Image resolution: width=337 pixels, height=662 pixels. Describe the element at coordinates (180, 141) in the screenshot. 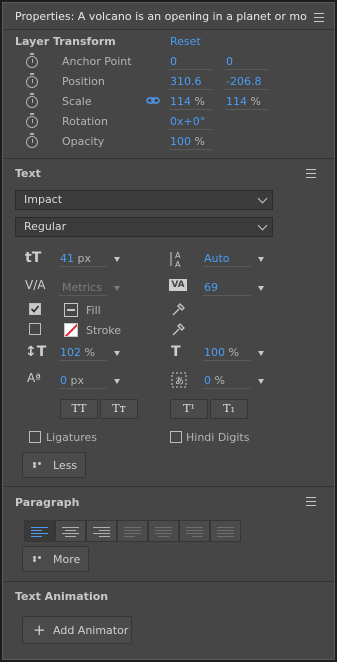

I see `opacity-number: 100` at that location.